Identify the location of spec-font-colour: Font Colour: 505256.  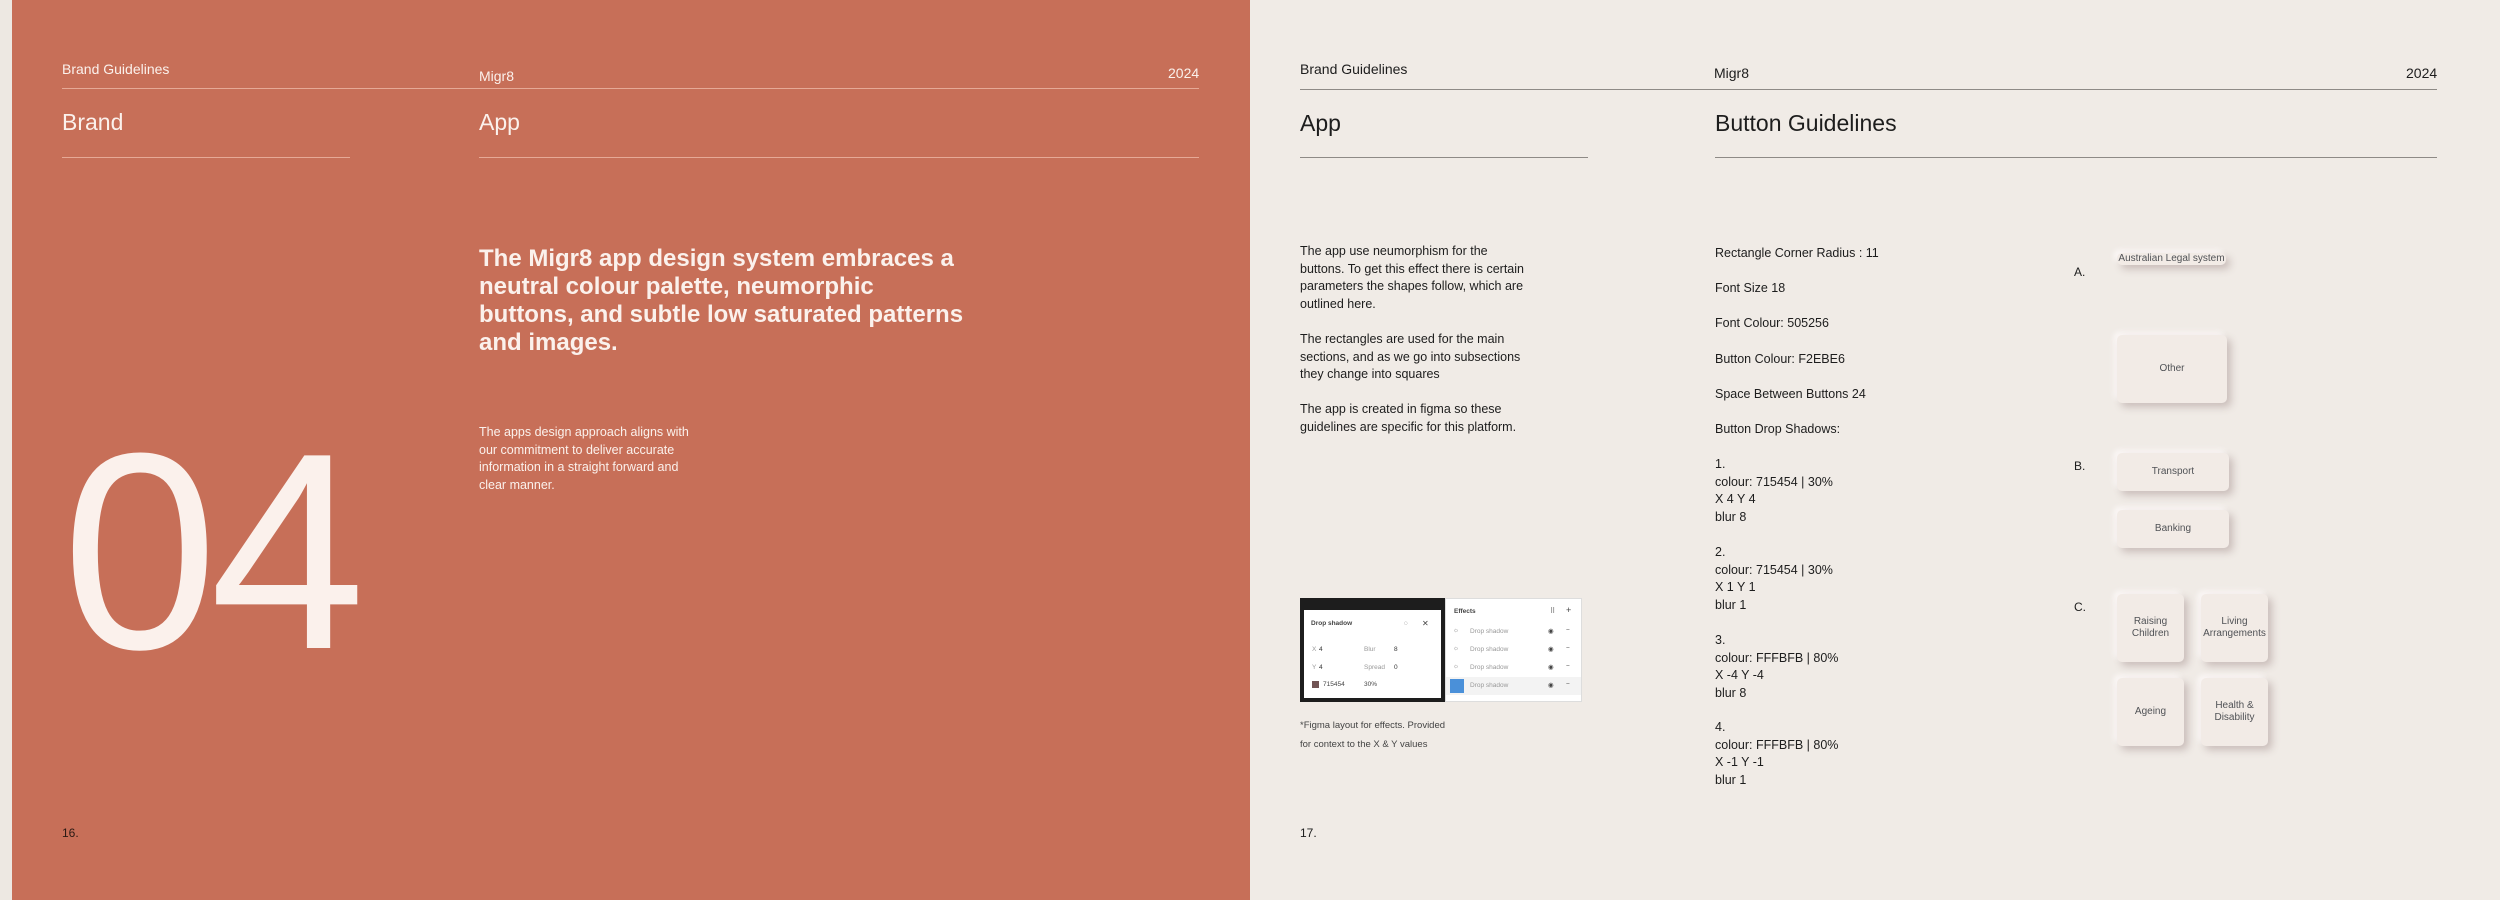
(1772, 323).